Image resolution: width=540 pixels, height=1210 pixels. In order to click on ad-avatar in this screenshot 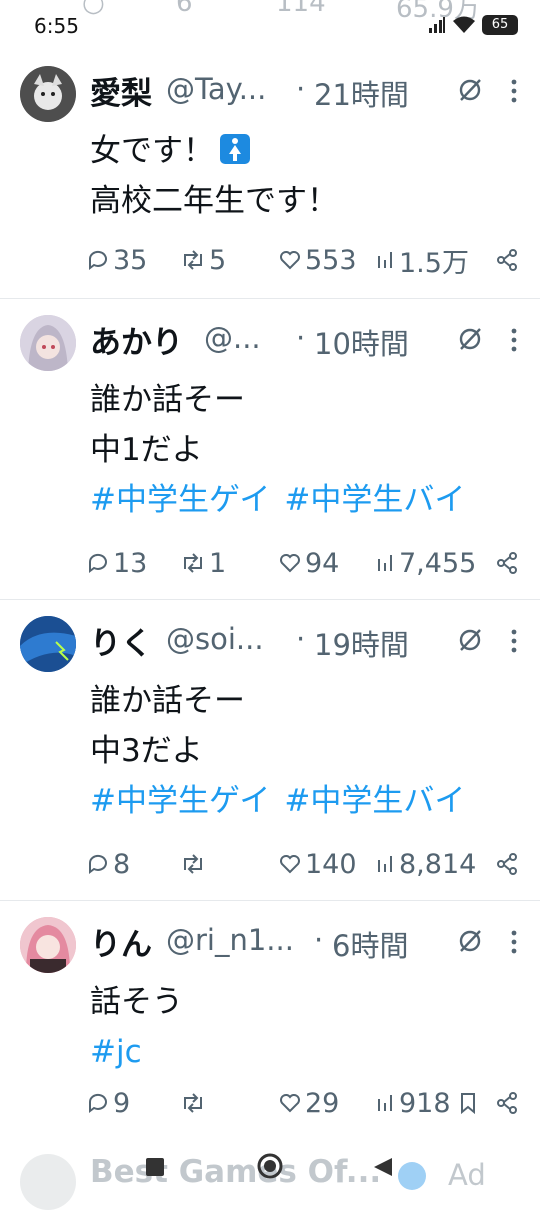, I will do `click(48, 1182)`.